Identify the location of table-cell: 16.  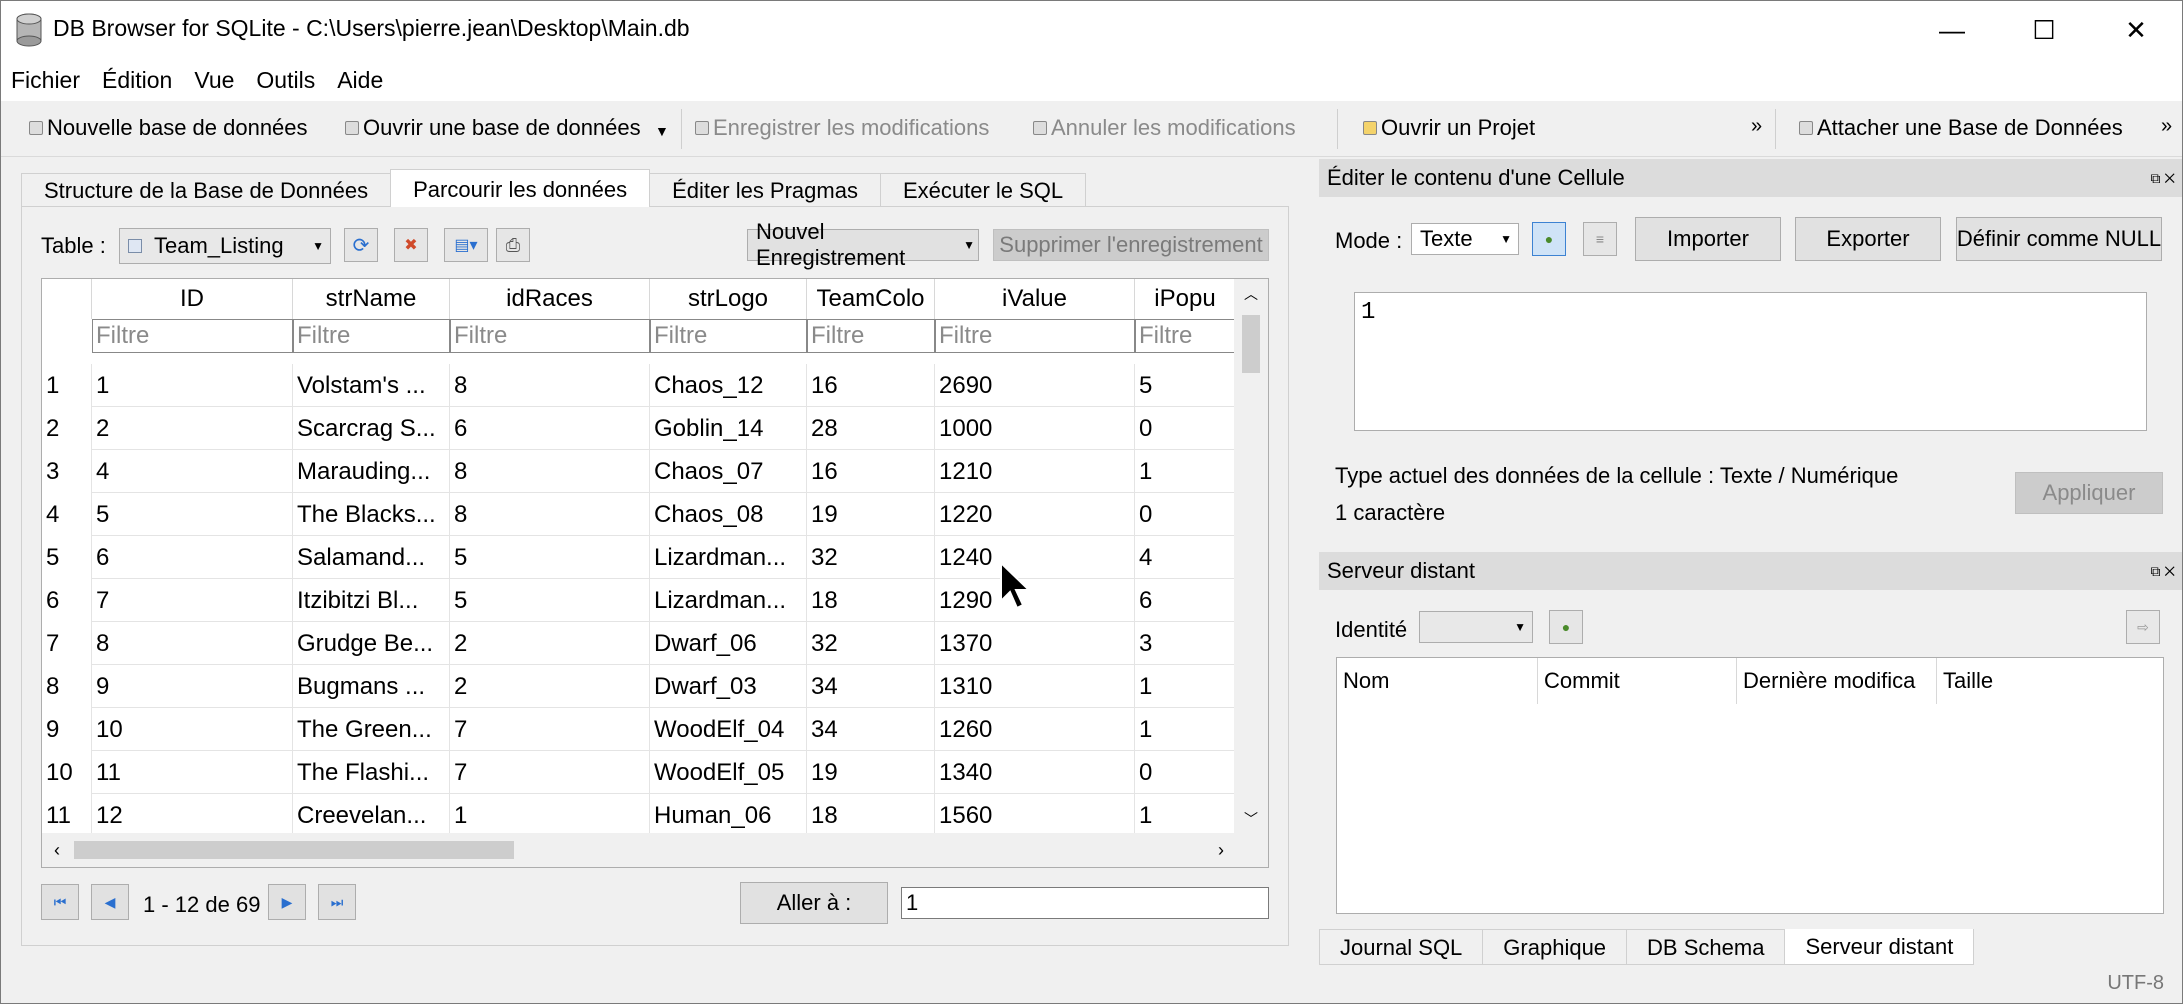
(871, 471).